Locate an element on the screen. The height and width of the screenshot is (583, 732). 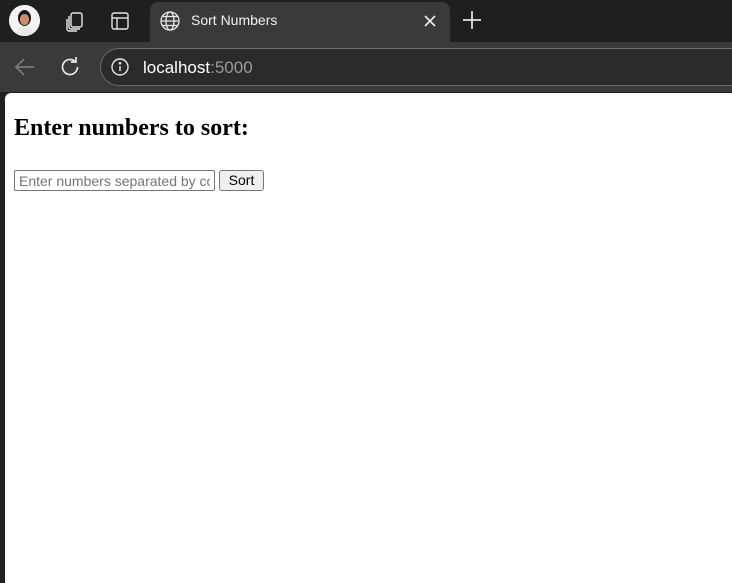
page-heading: Enter numbers to sort: is located at coordinates (131, 128).